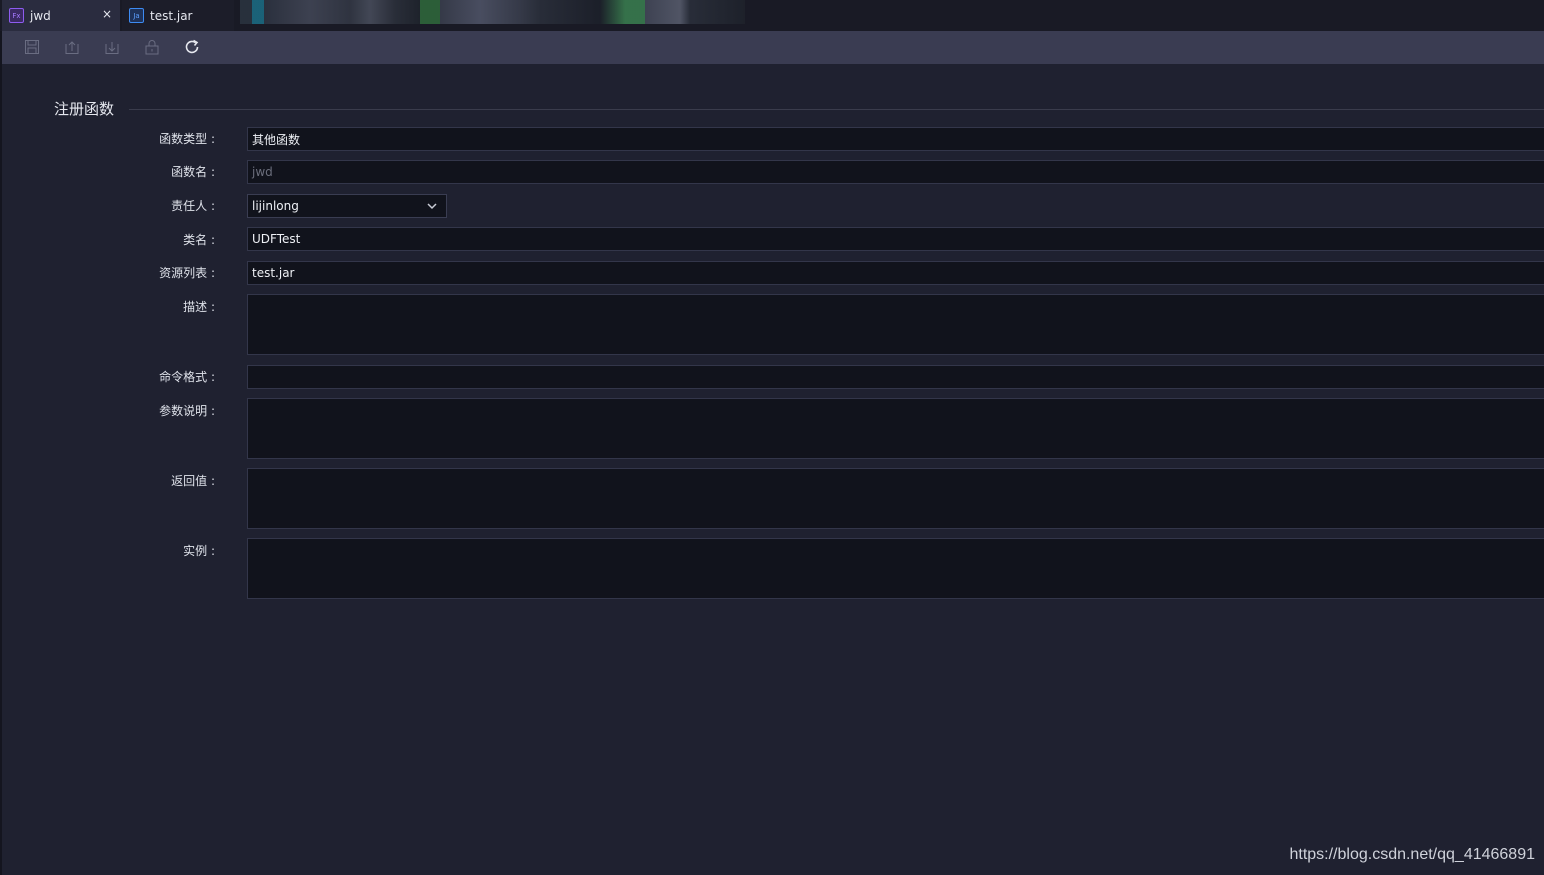  What do you see at coordinates (187, 377) in the screenshot?
I see `command-format-label: 命令格式 :` at bounding box center [187, 377].